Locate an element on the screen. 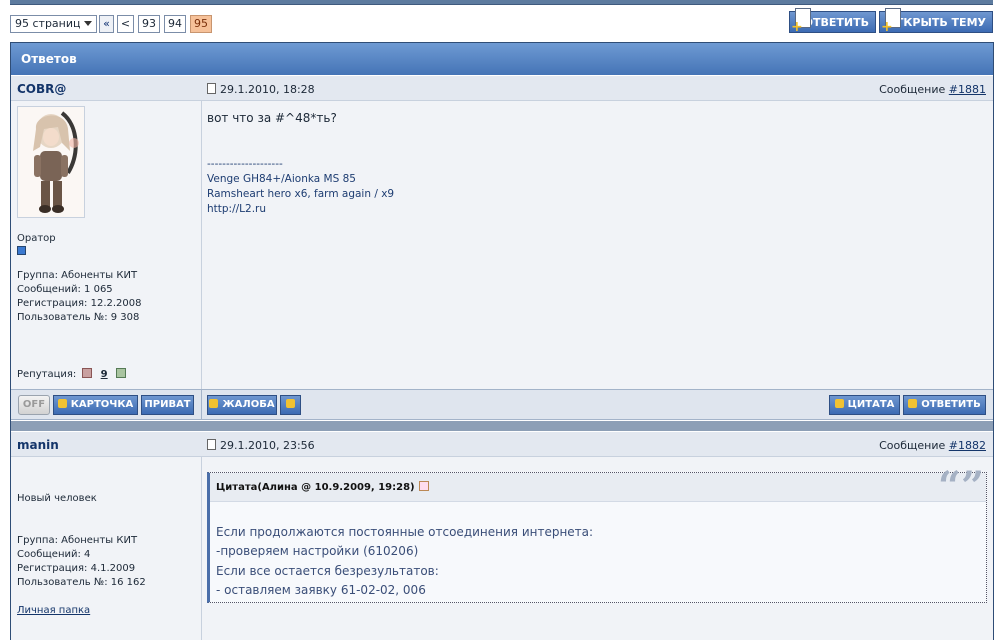  quote-icon is located at coordinates (913, 403).